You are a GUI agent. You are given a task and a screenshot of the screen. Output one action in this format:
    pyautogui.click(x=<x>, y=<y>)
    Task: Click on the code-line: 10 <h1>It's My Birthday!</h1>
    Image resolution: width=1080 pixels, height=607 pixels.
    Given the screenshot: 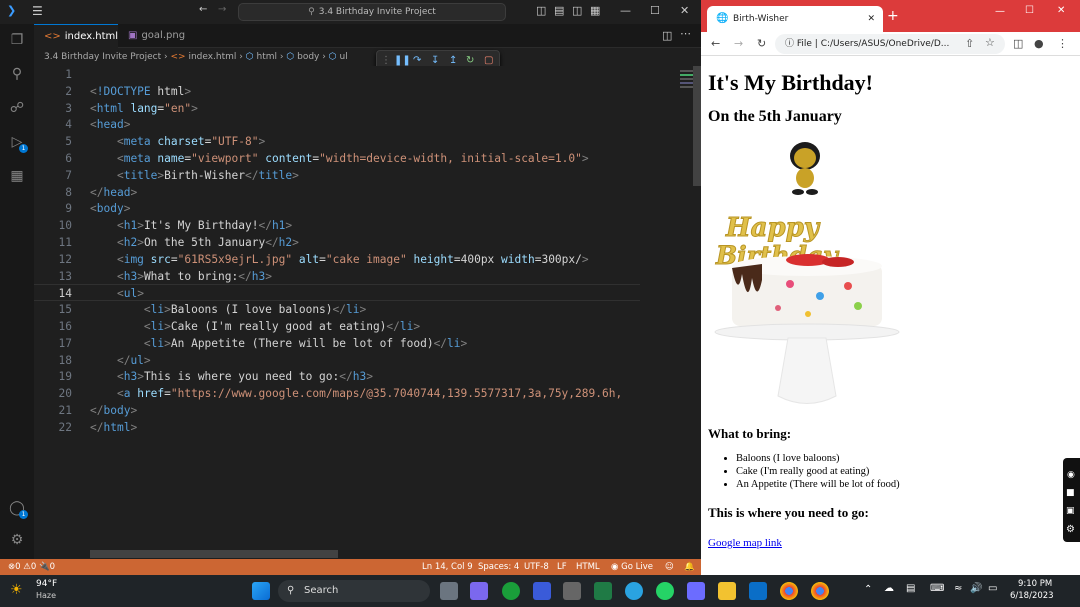 What is the action you would take?
    pyautogui.click(x=337, y=225)
    